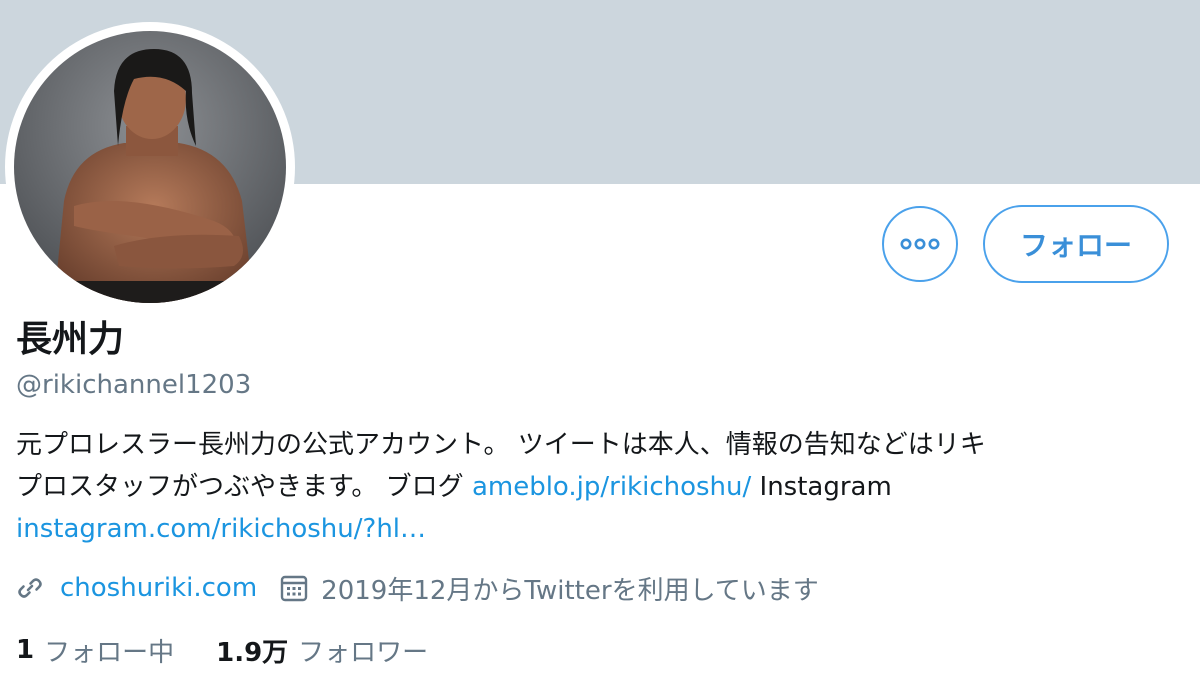 The image size is (1200, 682). What do you see at coordinates (134, 385) in the screenshot?
I see `user-handle: @rikichannel1203` at bounding box center [134, 385].